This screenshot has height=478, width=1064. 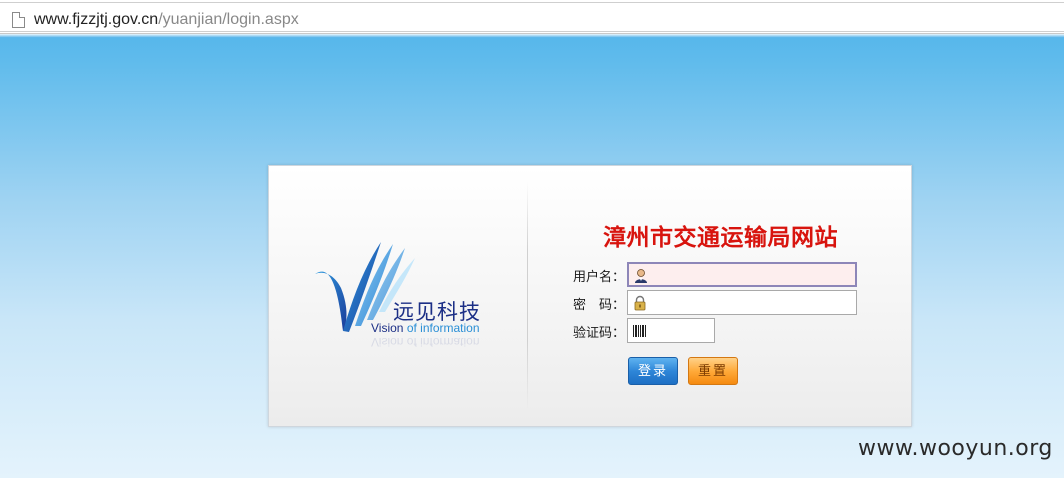 What do you see at coordinates (742, 274) in the screenshot?
I see `username-input` at bounding box center [742, 274].